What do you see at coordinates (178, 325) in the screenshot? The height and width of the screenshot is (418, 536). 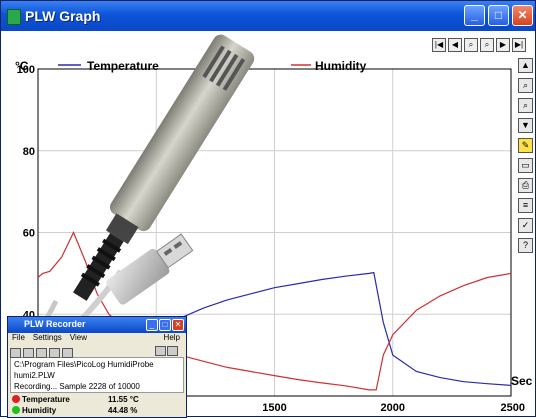 I see `recorder-close-button: ✕` at bounding box center [178, 325].